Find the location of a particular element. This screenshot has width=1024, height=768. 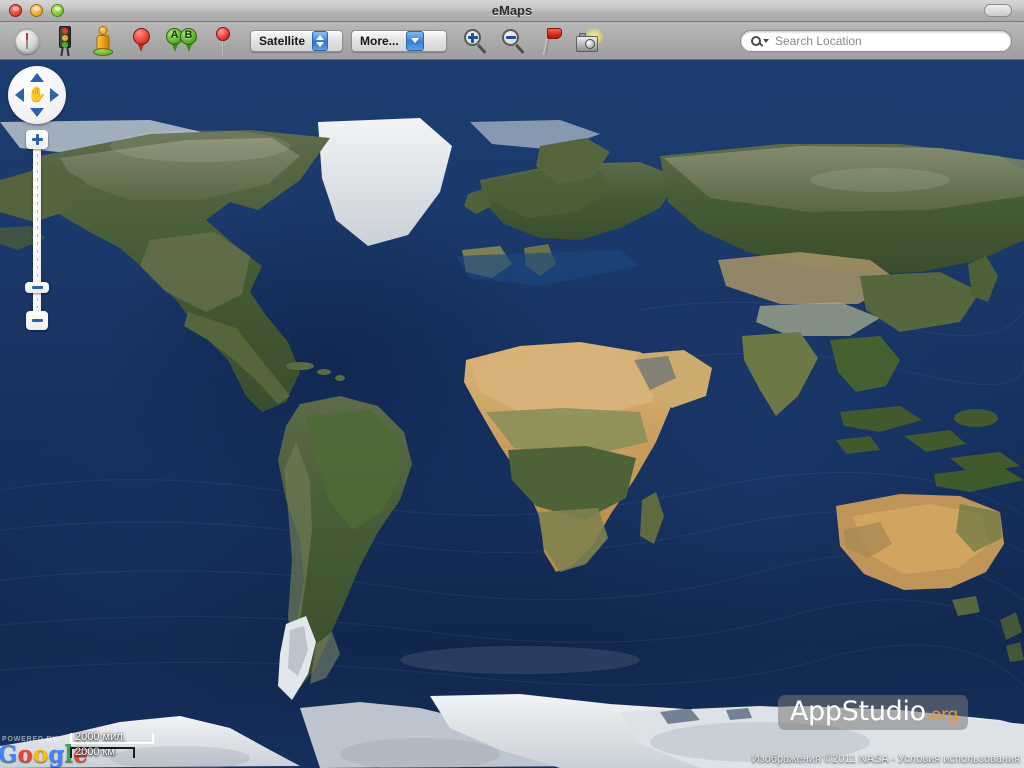

minimize-icon is located at coordinates (36, 10).